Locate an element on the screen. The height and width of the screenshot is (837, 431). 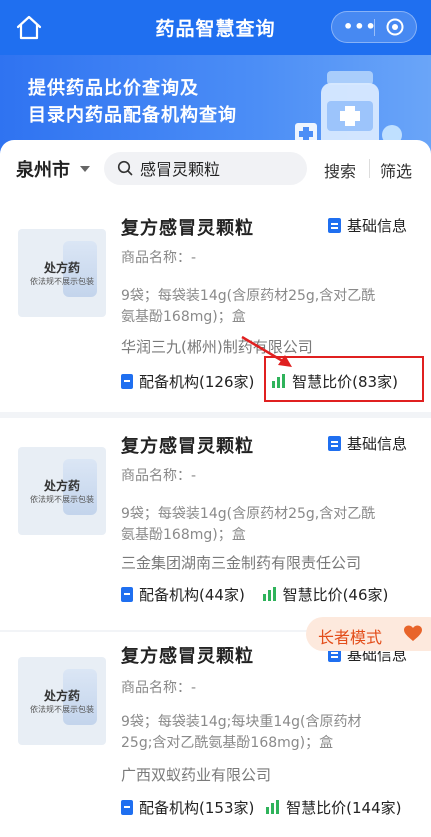
search-box is located at coordinates (205, 168).